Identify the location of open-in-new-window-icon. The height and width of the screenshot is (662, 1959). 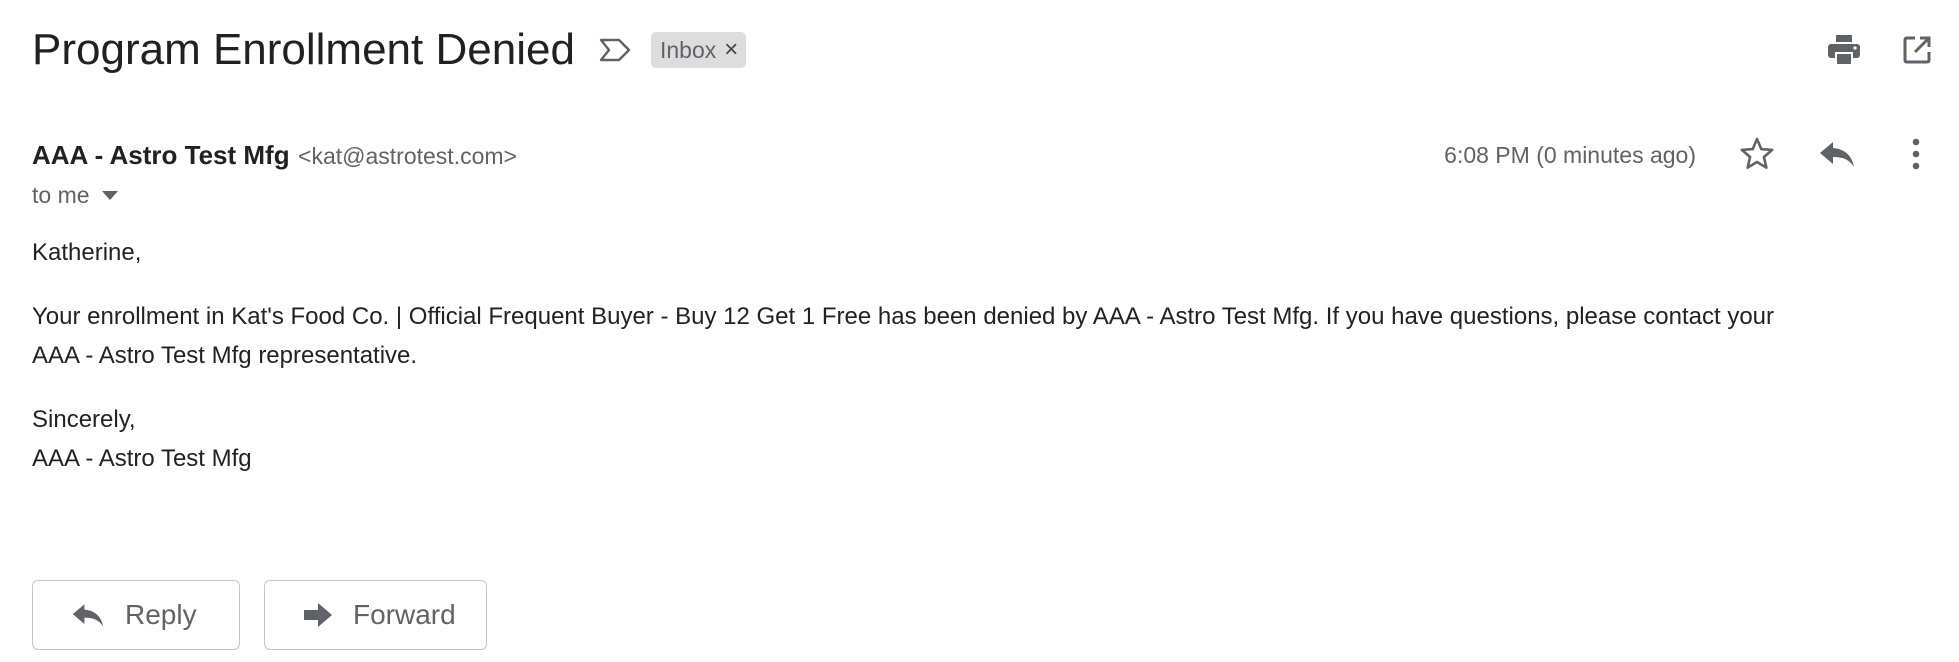
(1917, 50).